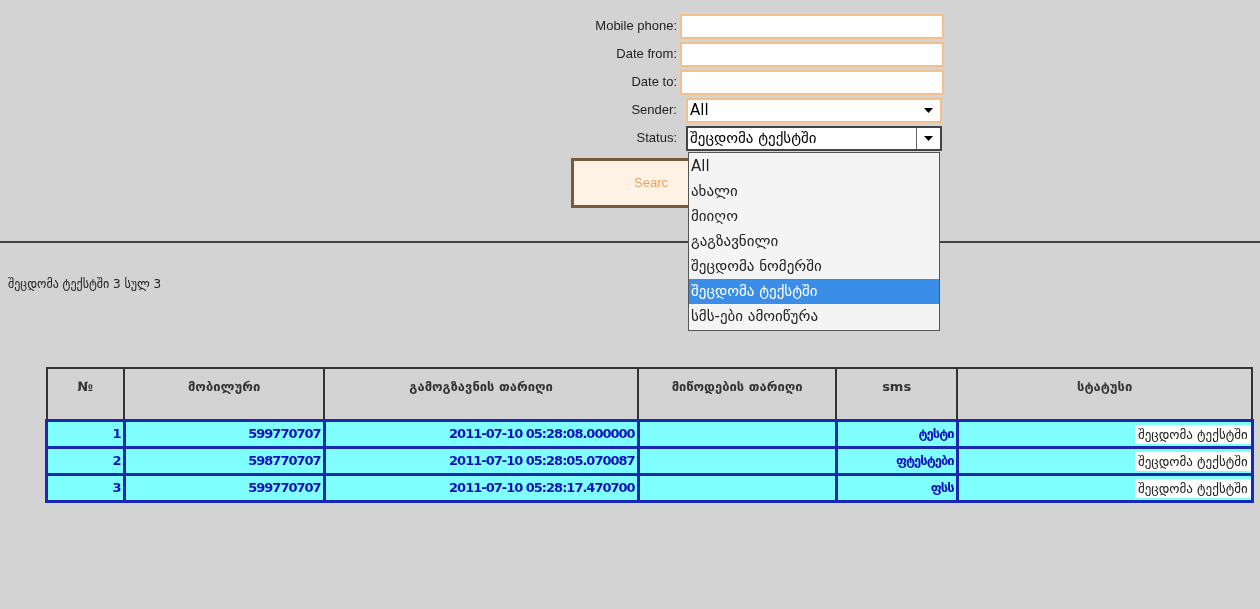 The width and height of the screenshot is (1260, 609). I want to click on results-summary: შეცდომა ტექსტში 3 სულ 3, so click(85, 284).